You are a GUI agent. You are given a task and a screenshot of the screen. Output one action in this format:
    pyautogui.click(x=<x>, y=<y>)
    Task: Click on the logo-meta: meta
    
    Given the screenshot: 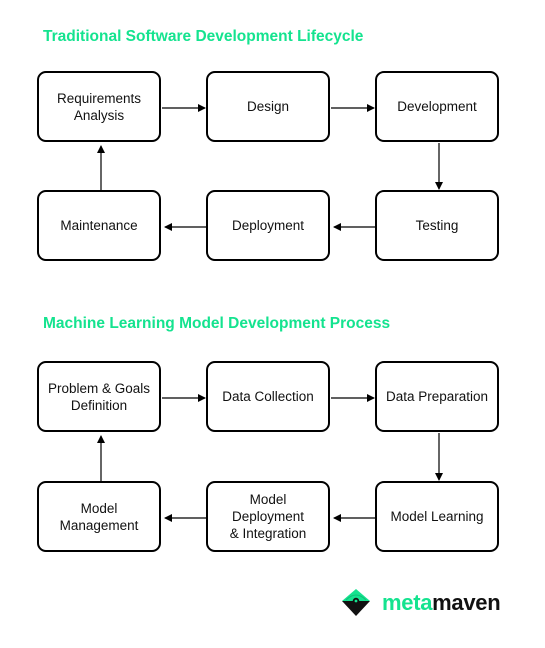 What is the action you would take?
    pyautogui.click(x=407, y=602)
    